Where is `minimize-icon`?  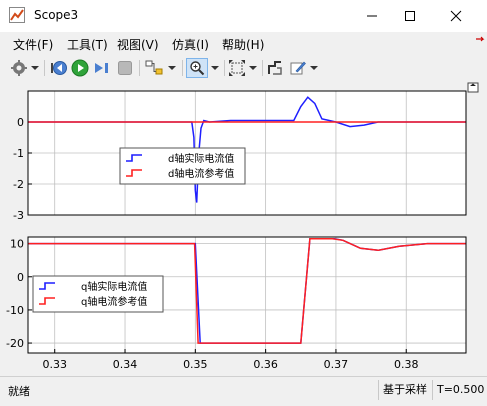 minimize-icon is located at coordinates (372, 16).